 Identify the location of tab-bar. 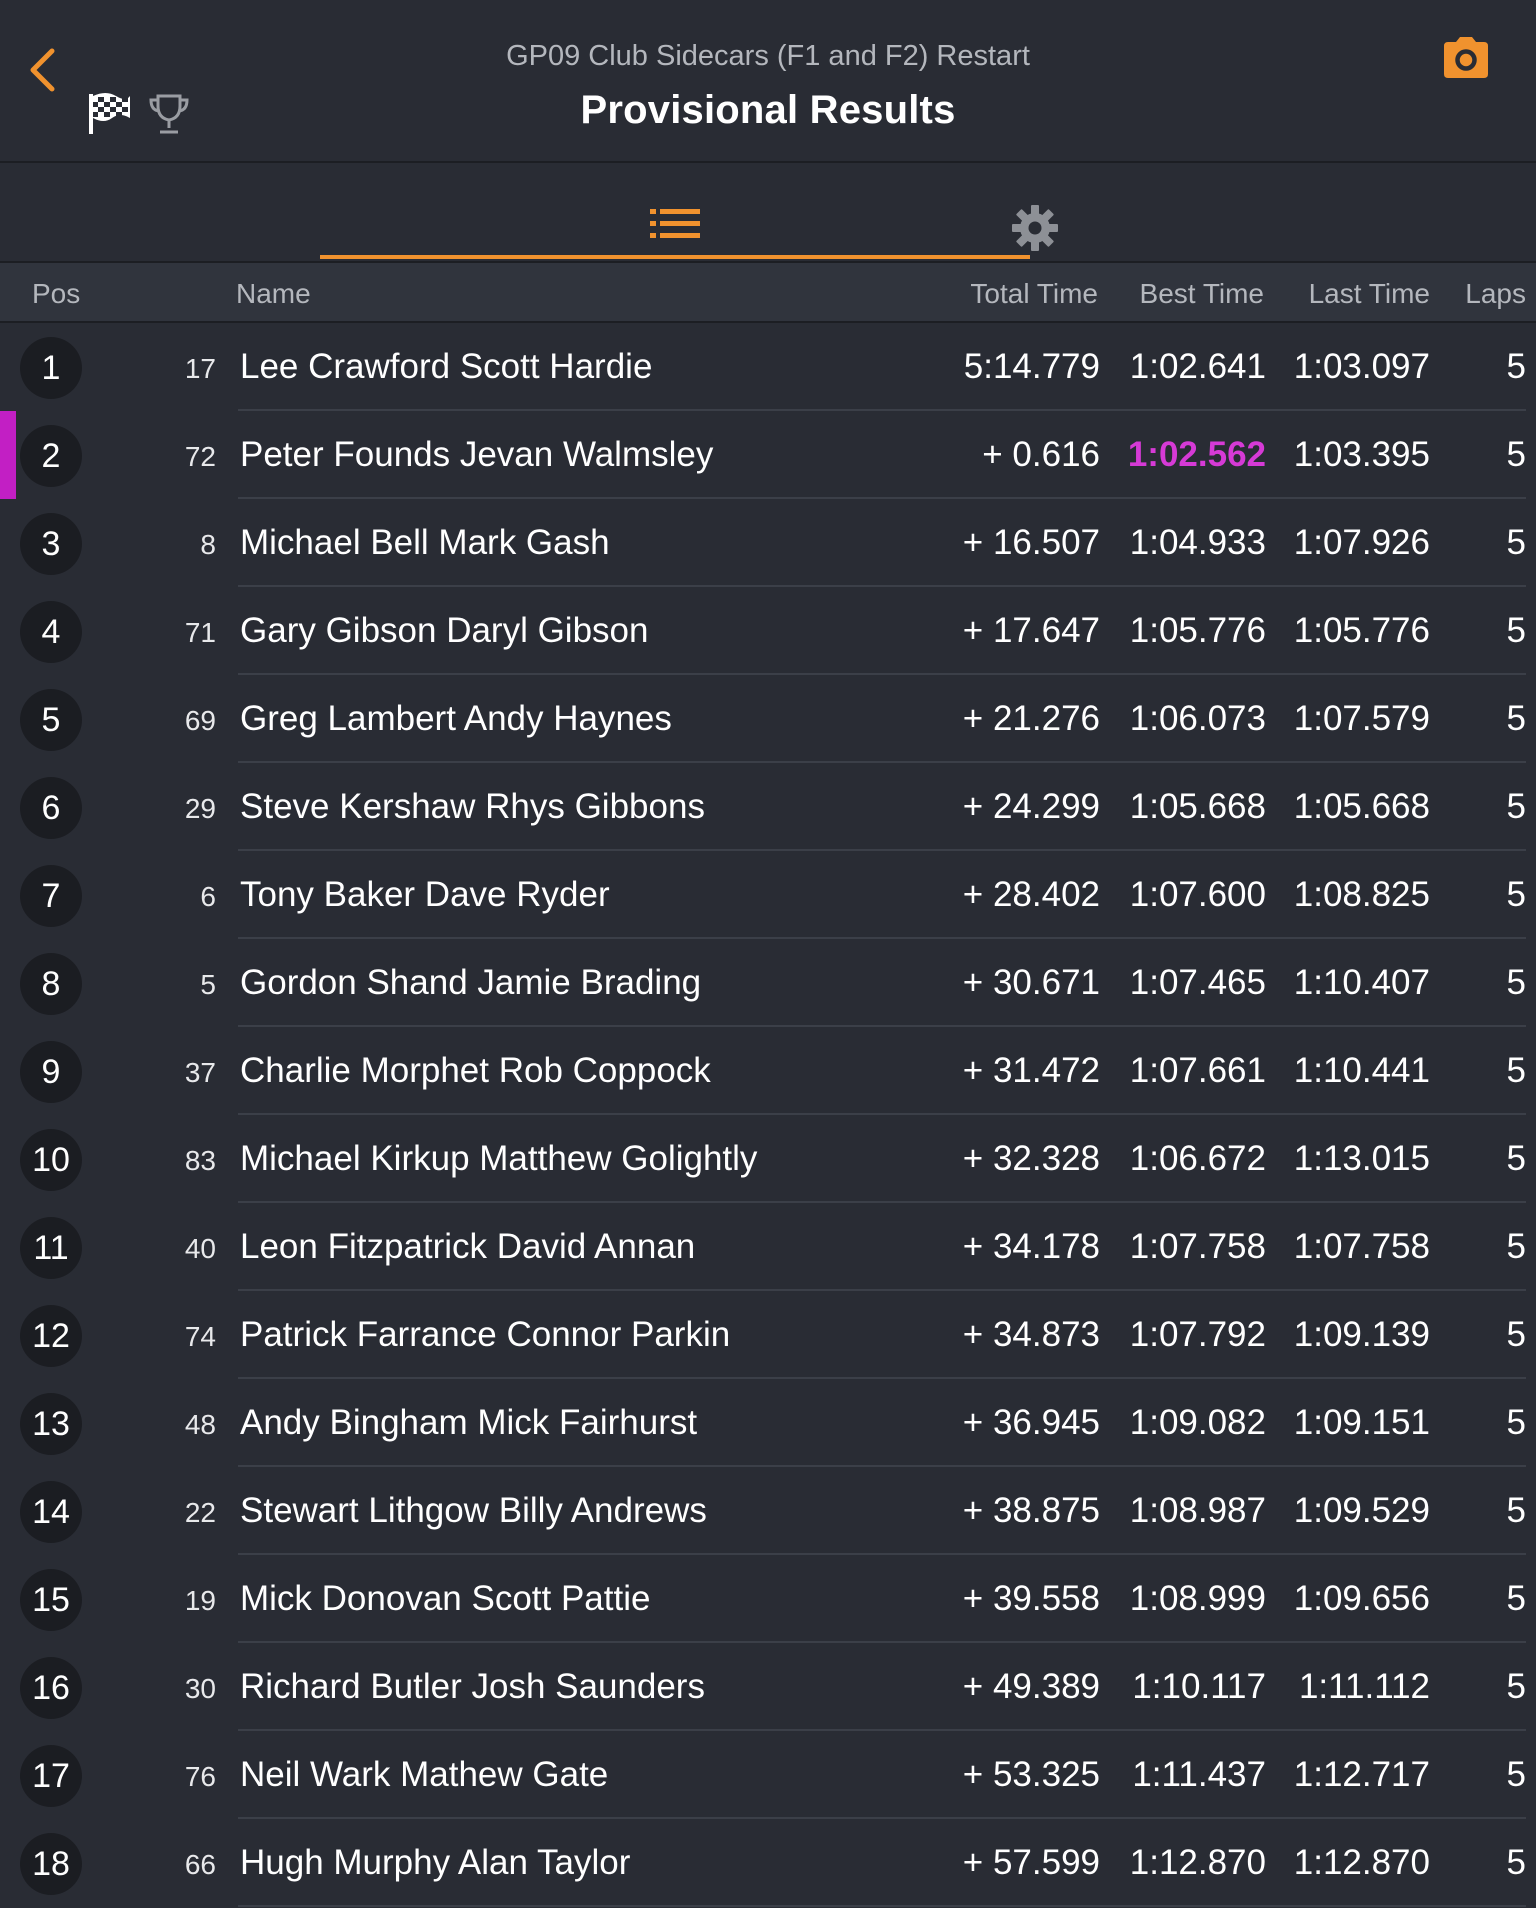
(768, 213).